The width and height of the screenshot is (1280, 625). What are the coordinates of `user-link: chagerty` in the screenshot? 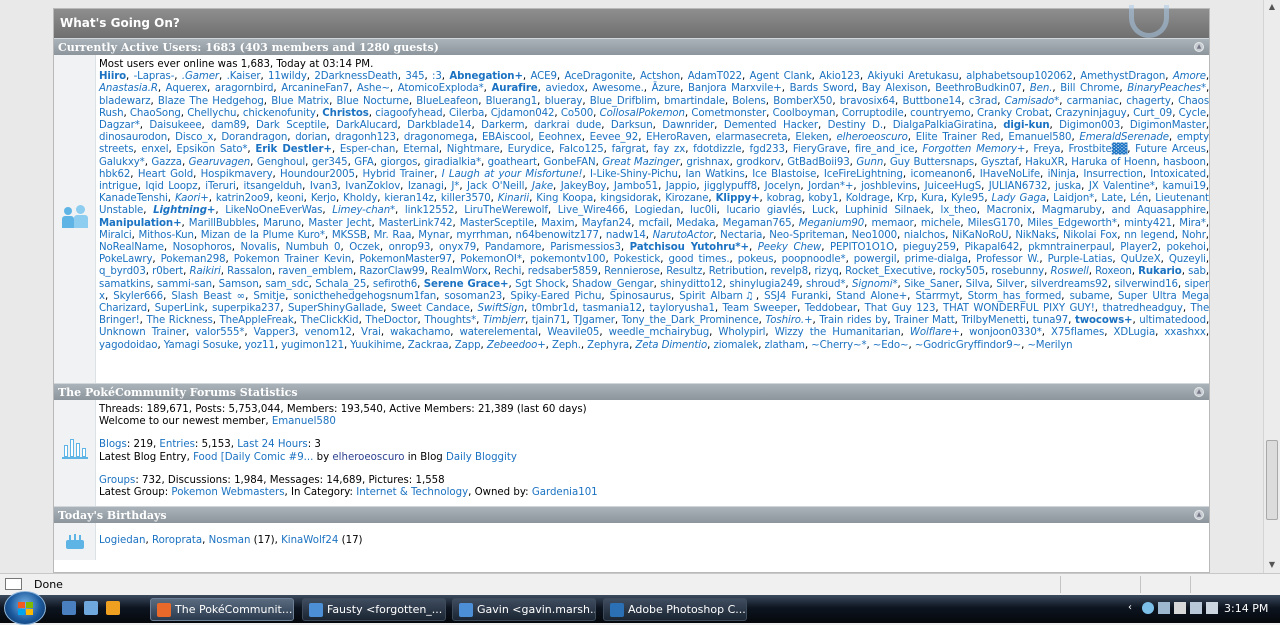 It's located at (1148, 101).